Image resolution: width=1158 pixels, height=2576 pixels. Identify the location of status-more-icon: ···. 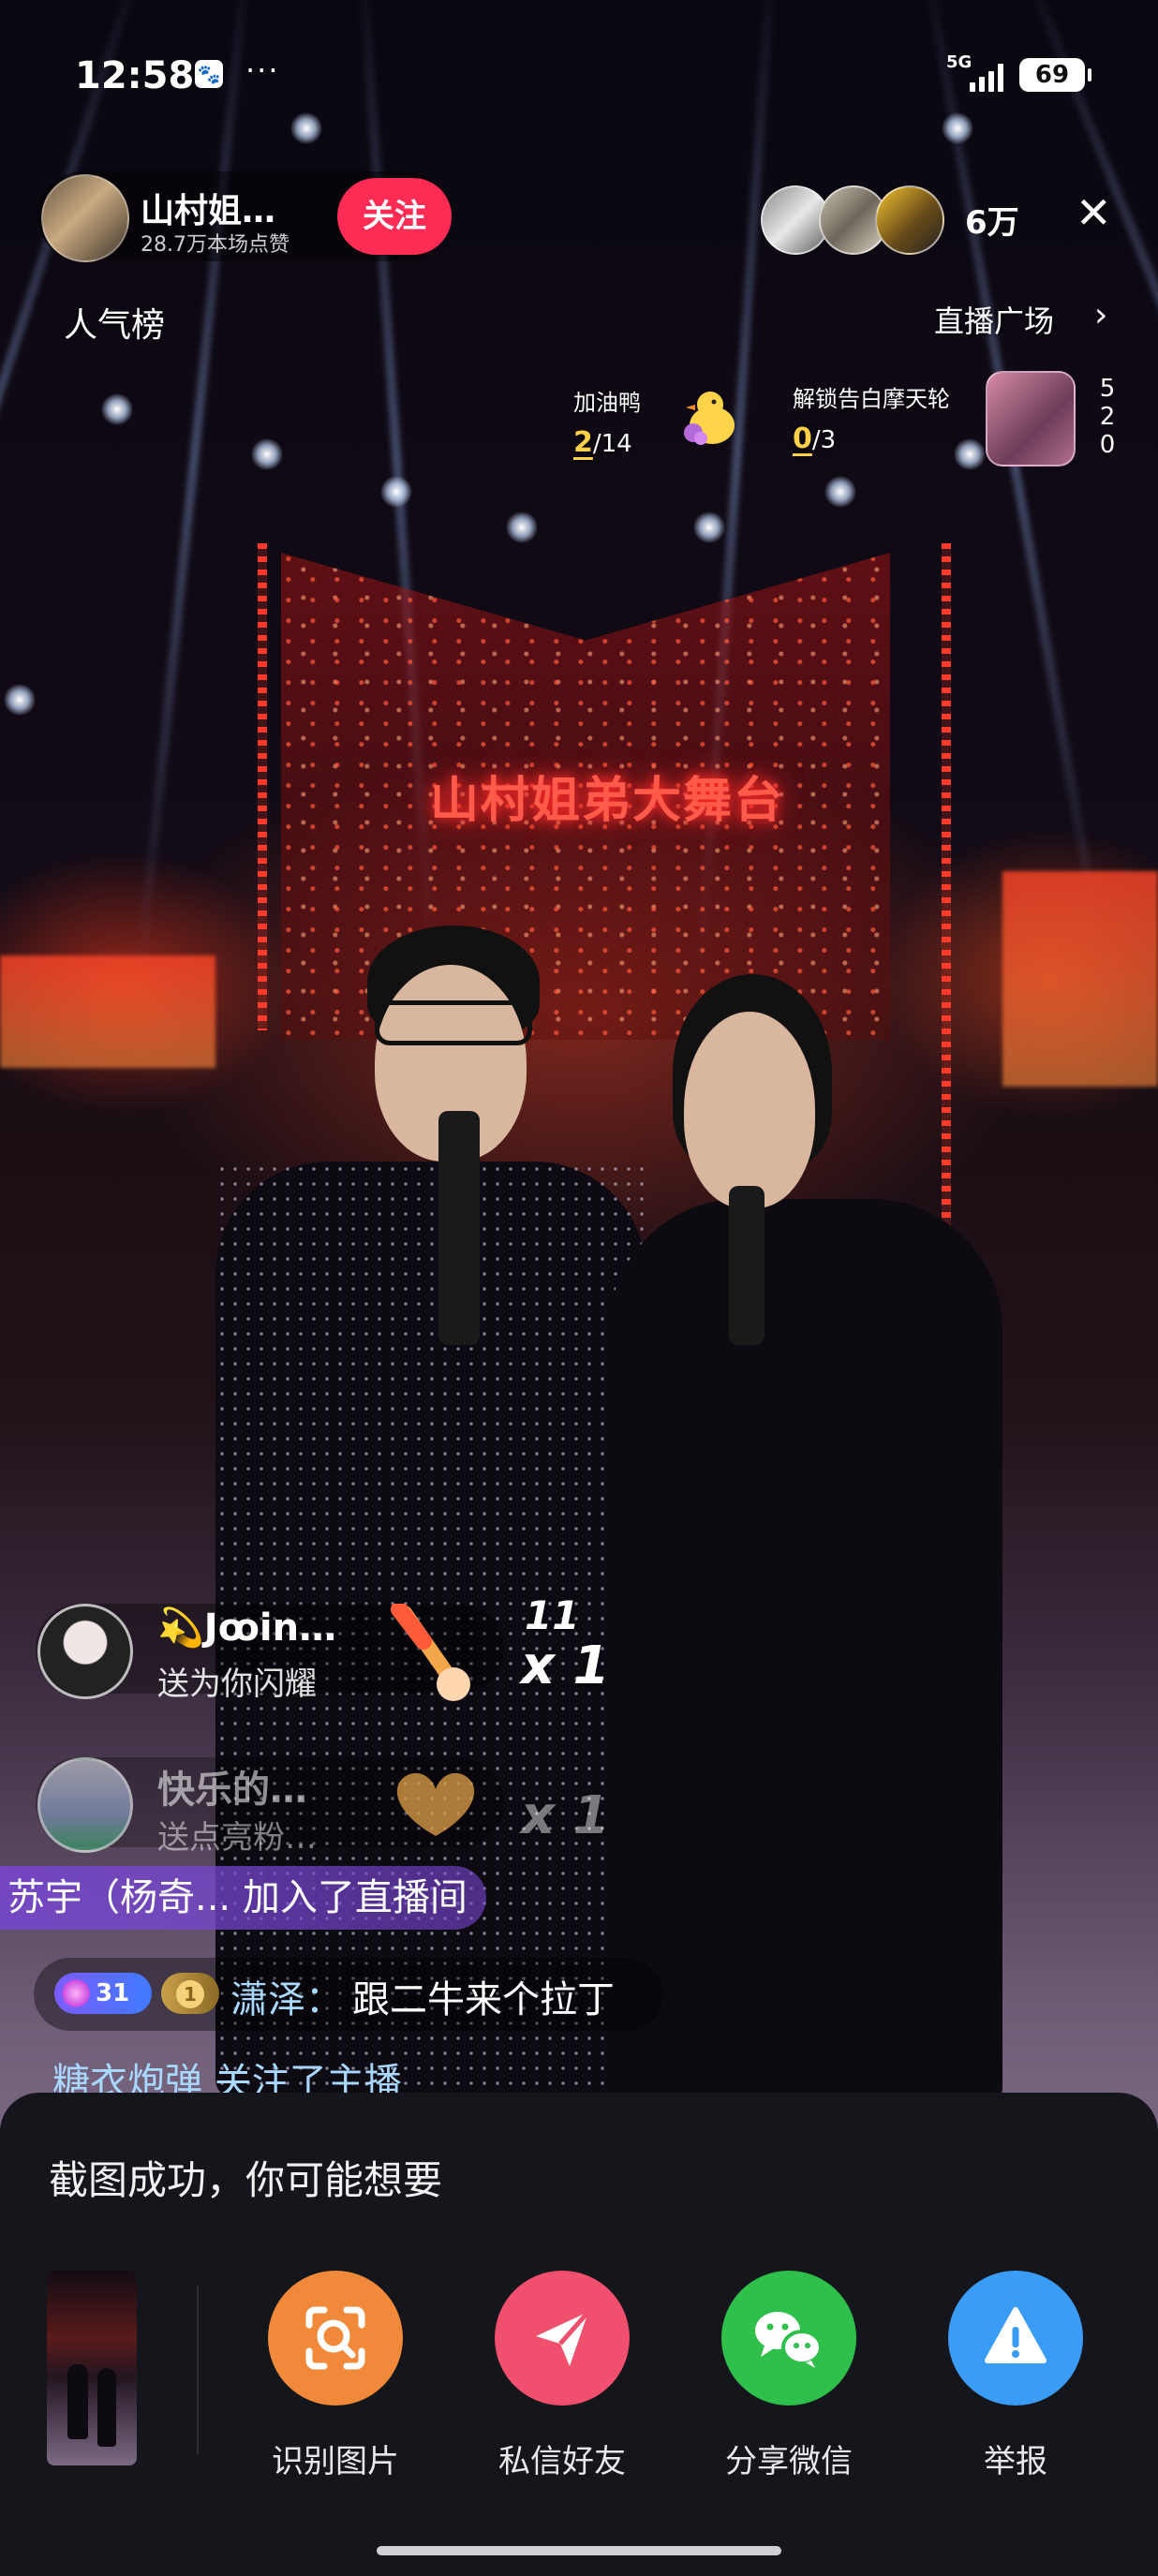
(262, 70).